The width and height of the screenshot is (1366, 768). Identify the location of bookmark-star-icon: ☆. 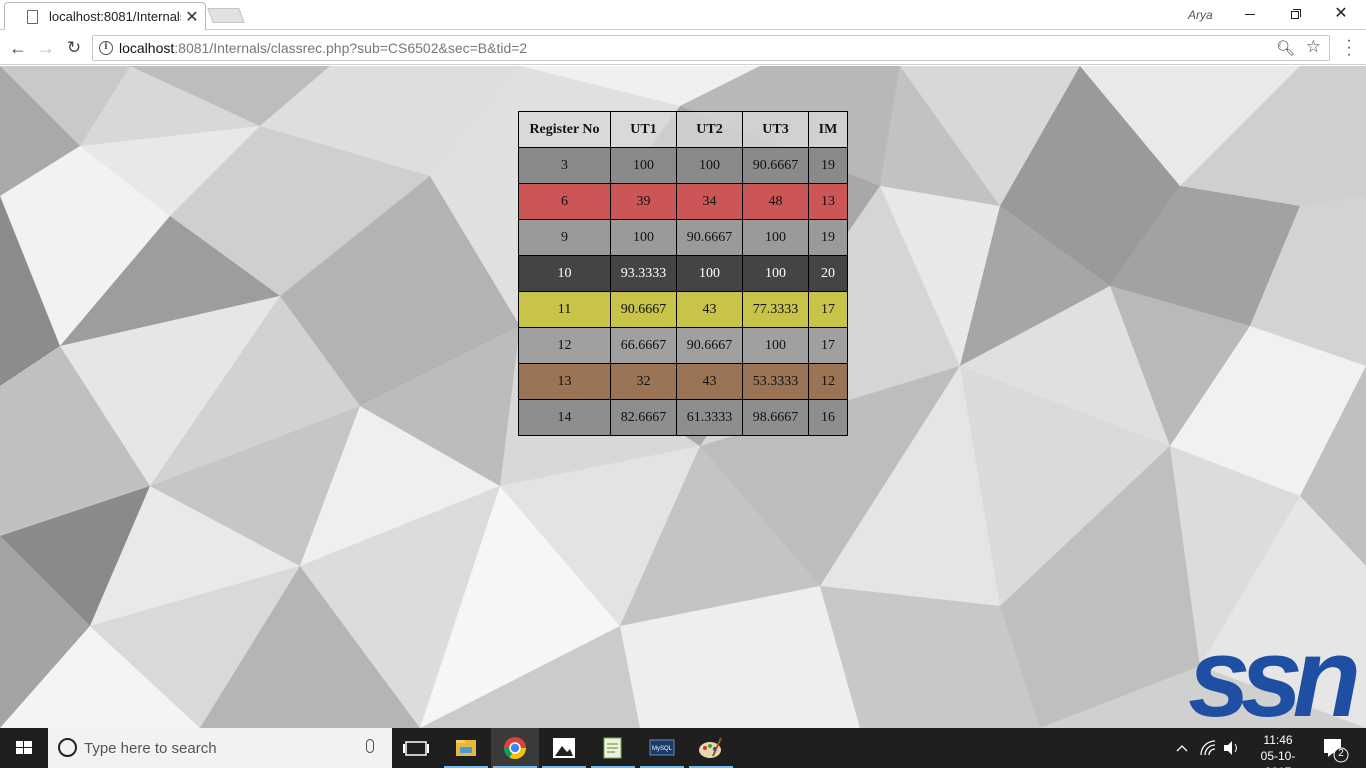
(1313, 47).